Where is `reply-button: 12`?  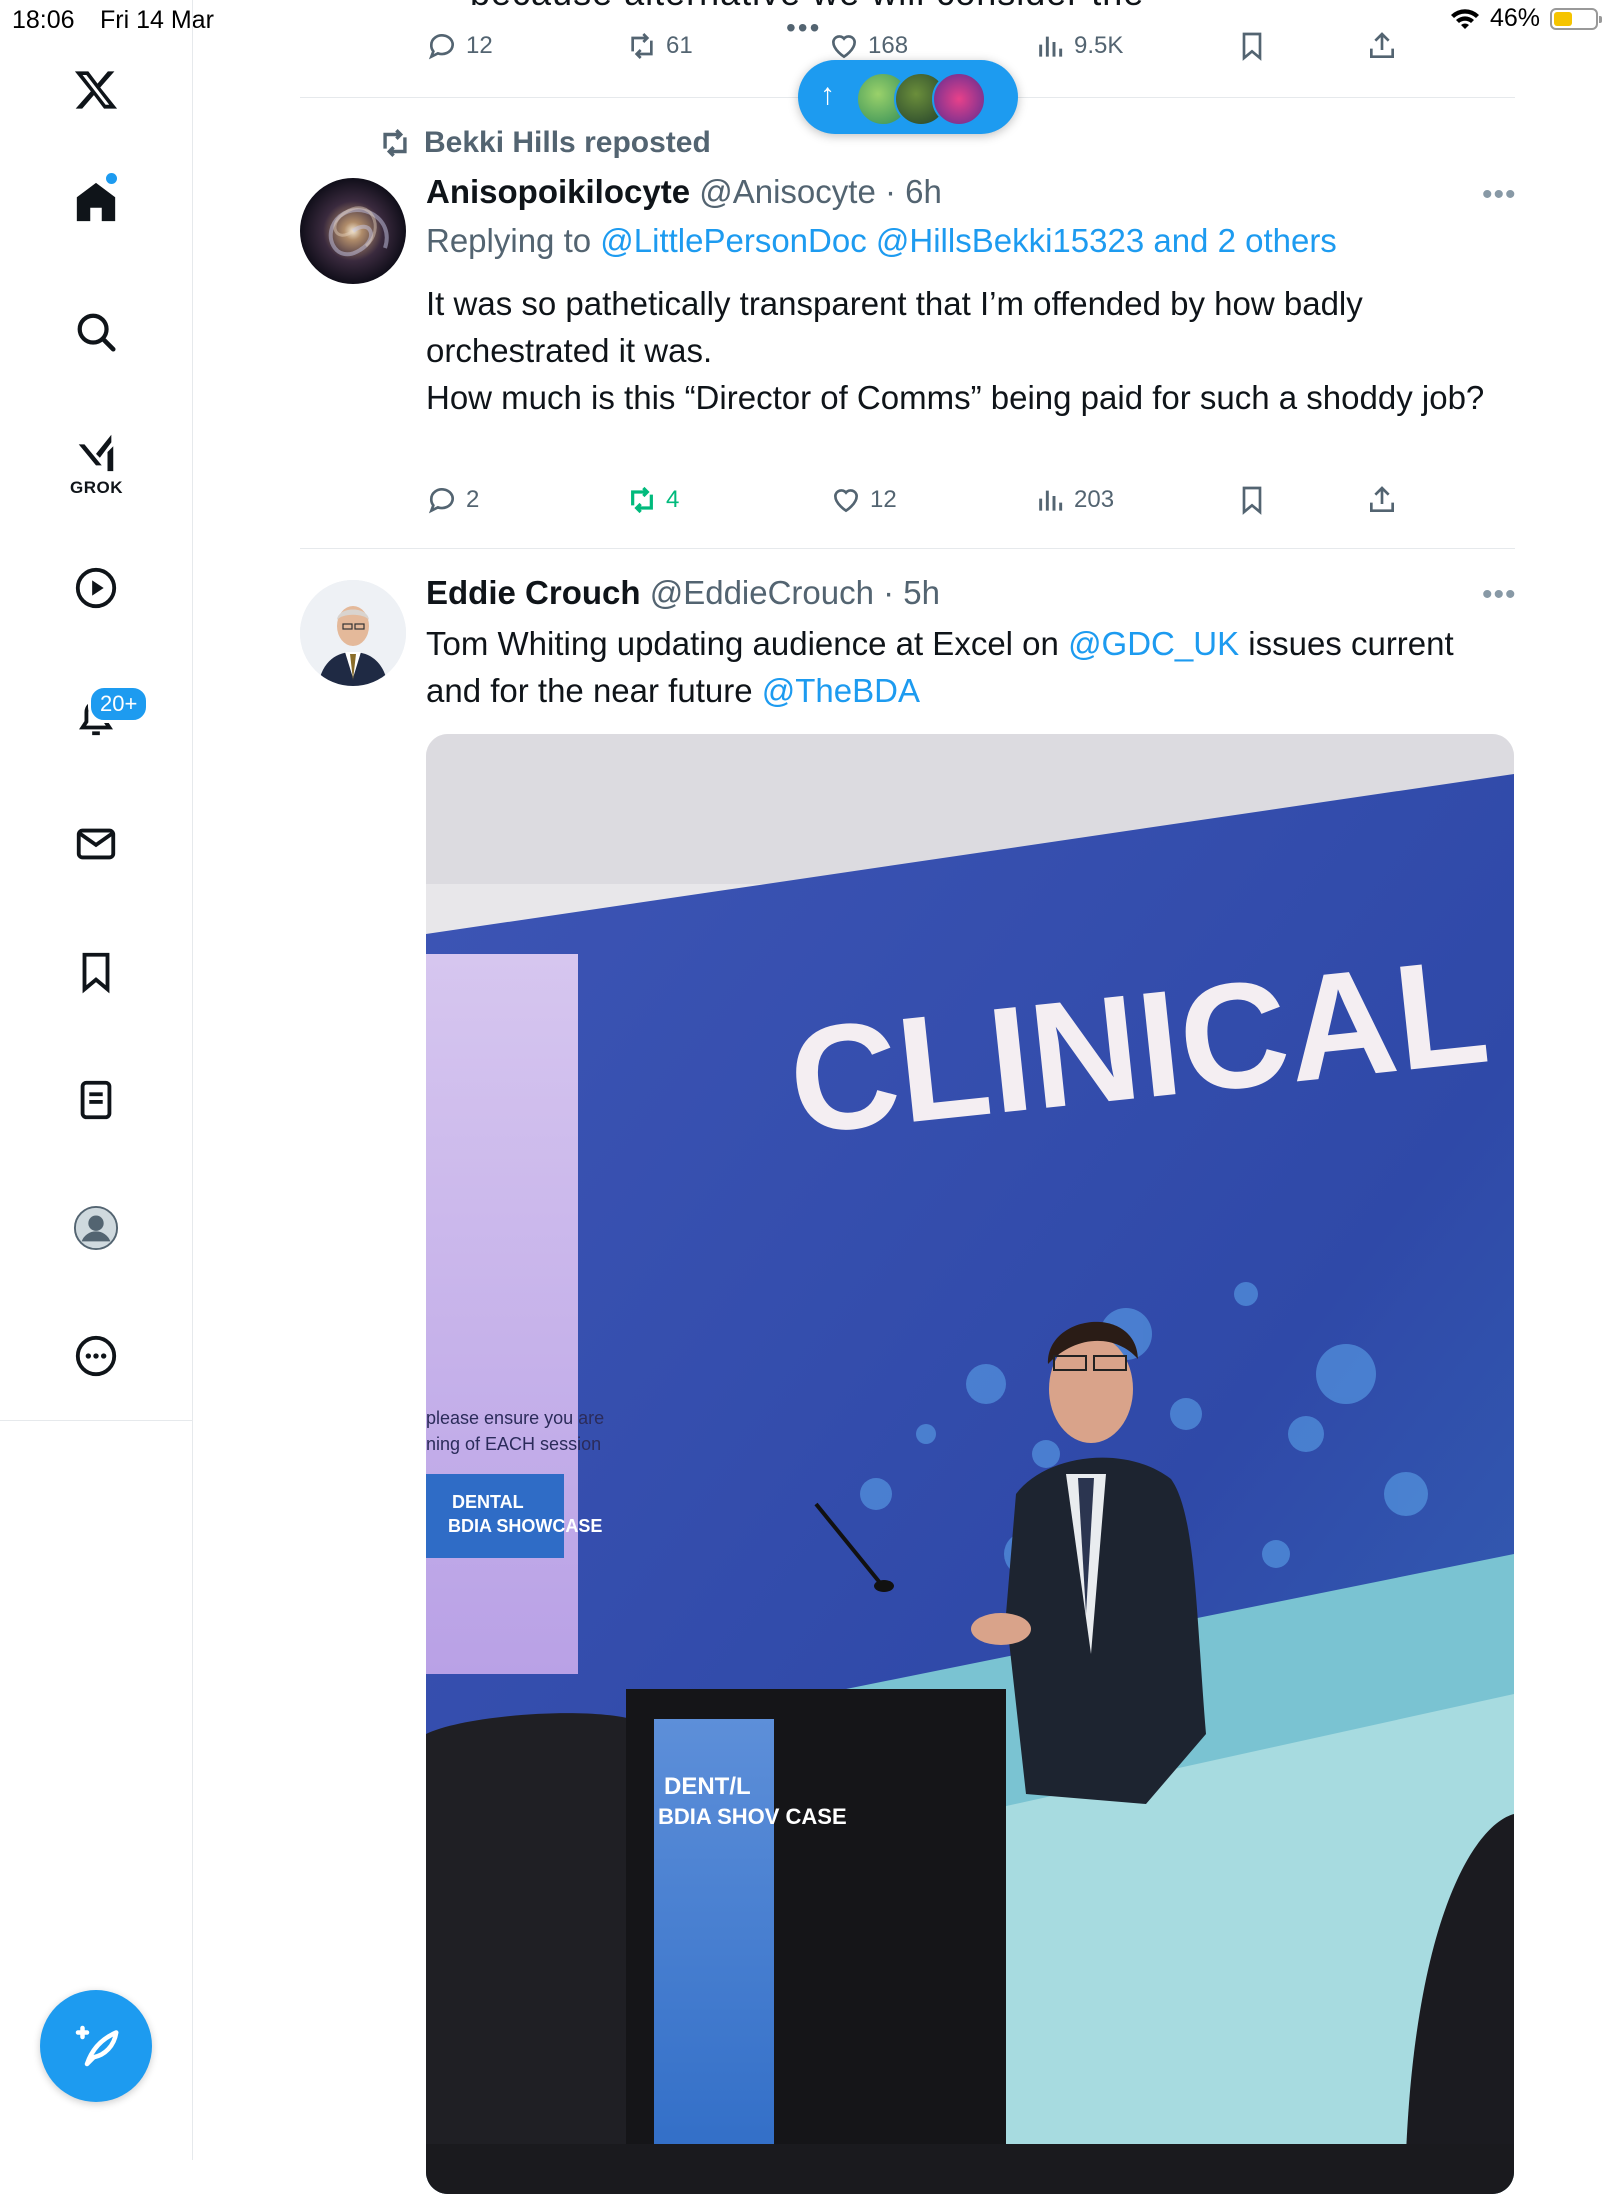 reply-button: 12 is located at coordinates (459, 46).